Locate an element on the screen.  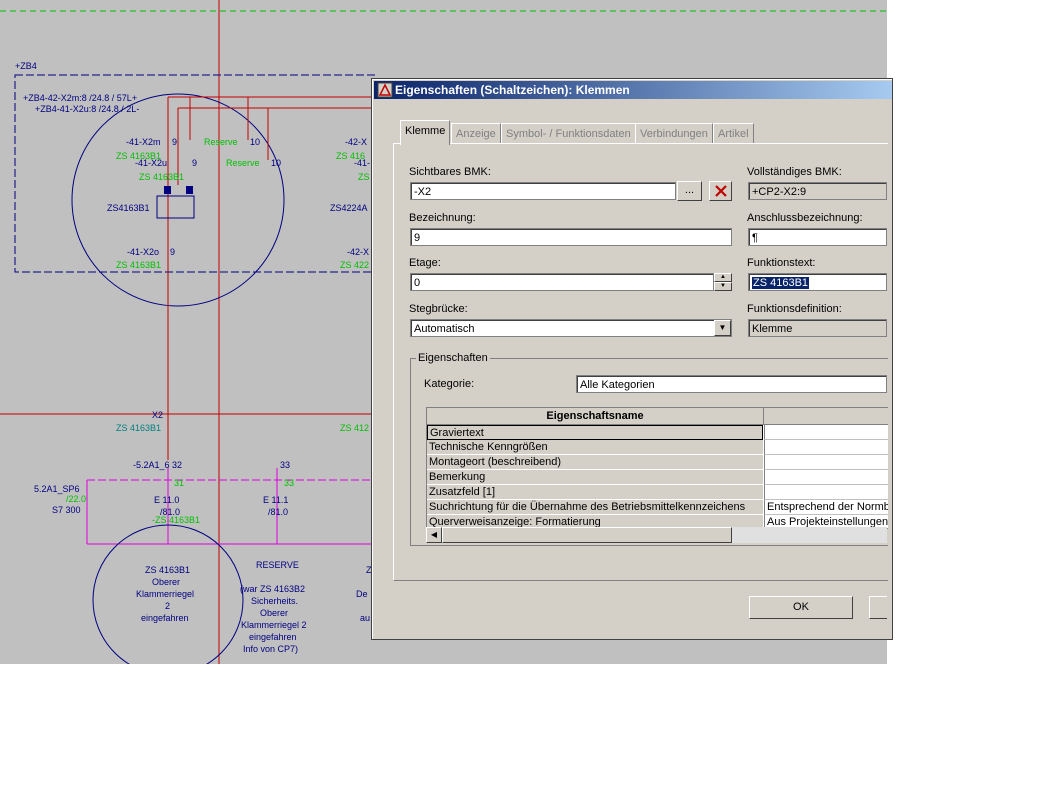
funktionstext-input: ZS 4163B1 is located at coordinates (817, 282).